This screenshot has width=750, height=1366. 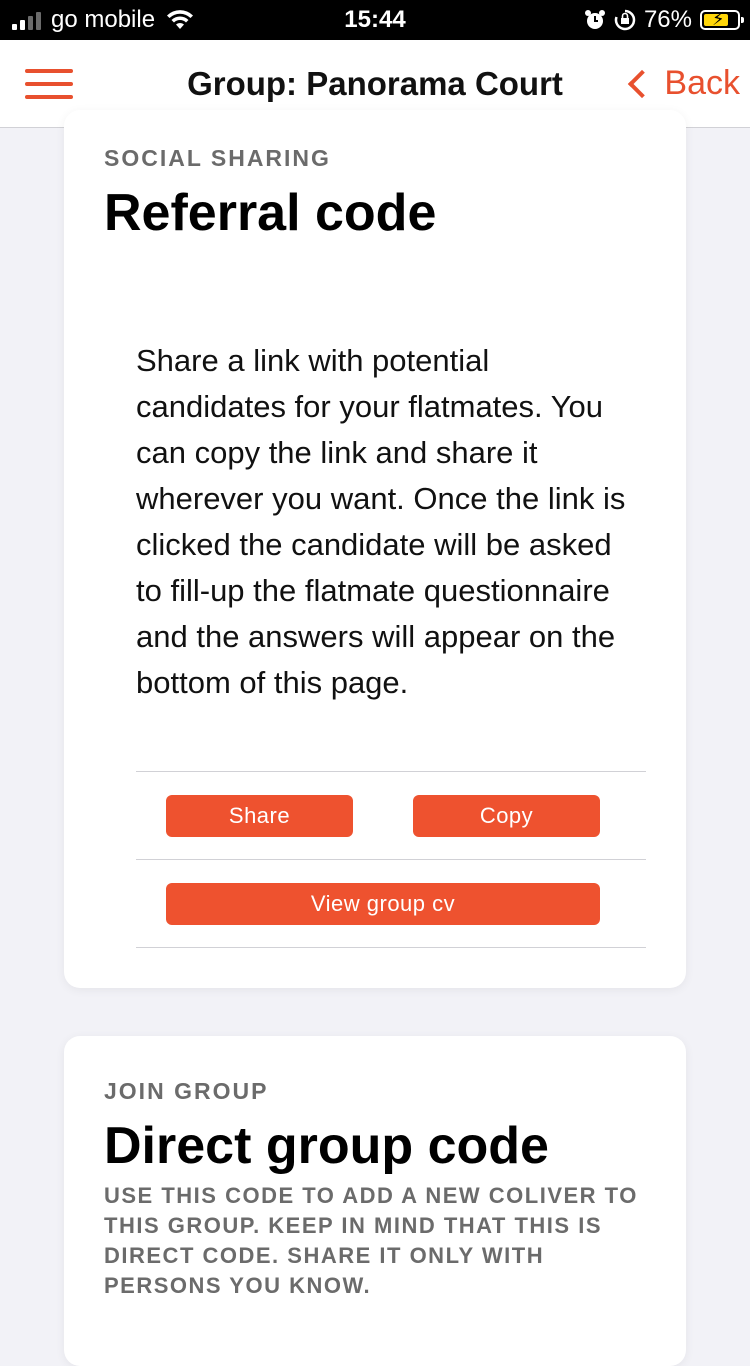 I want to click on view-group-cv-button: View group cv, so click(x=383, y=904).